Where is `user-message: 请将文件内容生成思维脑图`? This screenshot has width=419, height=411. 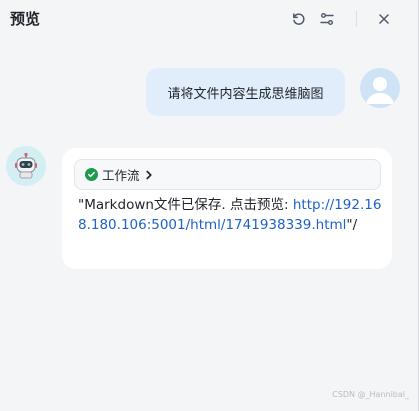
user-message: 请将文件内容生成思维脑图 is located at coordinates (209, 92).